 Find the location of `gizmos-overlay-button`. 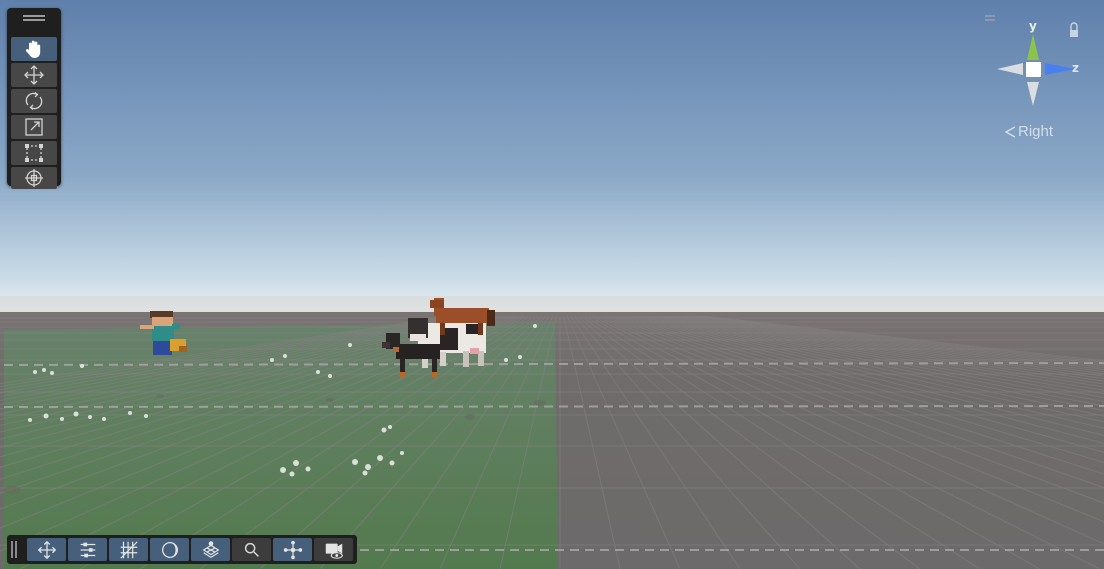

gizmos-overlay-button is located at coordinates (292, 549).